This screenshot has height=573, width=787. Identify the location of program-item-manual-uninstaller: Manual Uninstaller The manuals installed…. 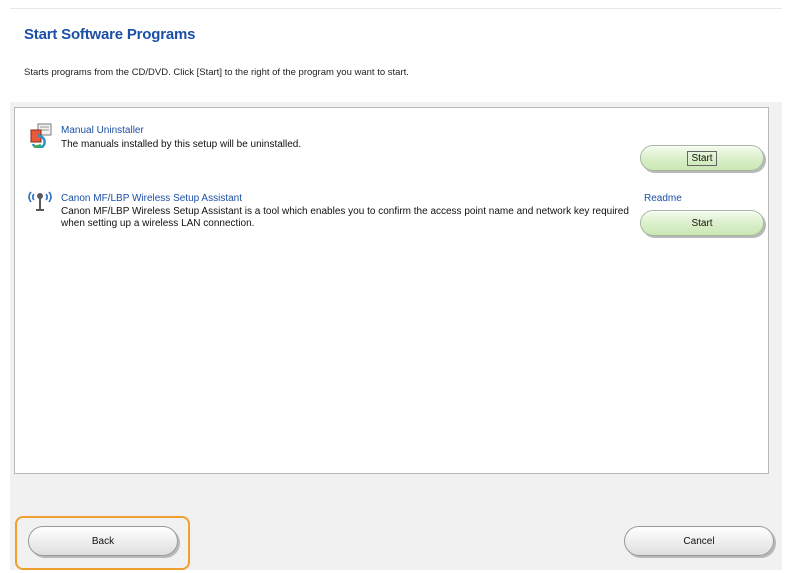
(391, 144).